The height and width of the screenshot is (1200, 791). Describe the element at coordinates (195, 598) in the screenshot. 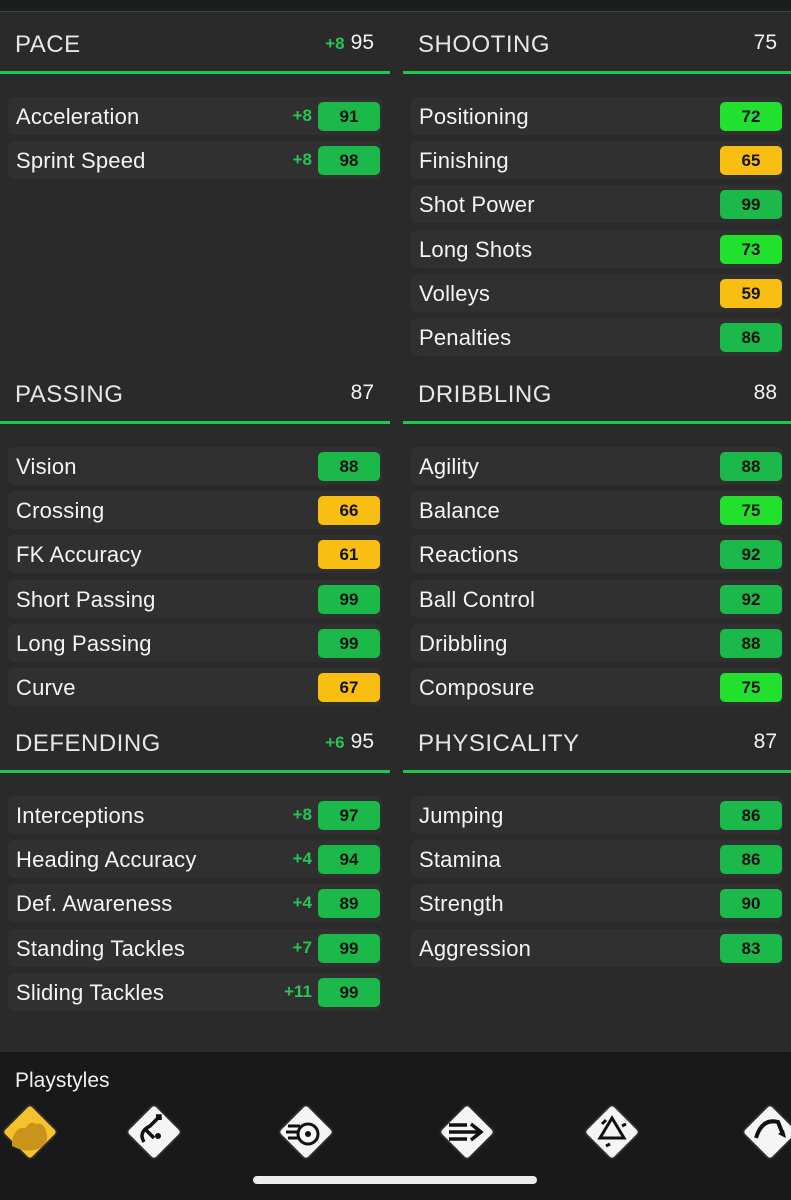

I see `attribute-row: Short Passing 99` at that location.